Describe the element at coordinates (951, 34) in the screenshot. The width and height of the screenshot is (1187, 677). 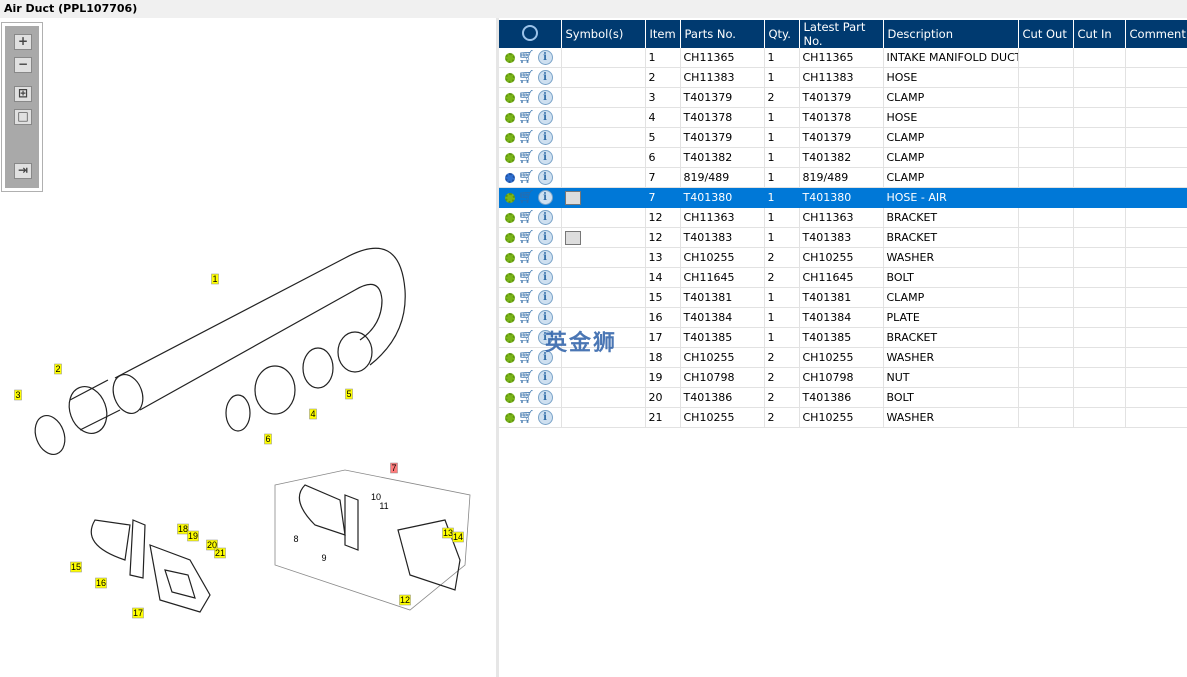
I see `column-header-description: Description` at that location.